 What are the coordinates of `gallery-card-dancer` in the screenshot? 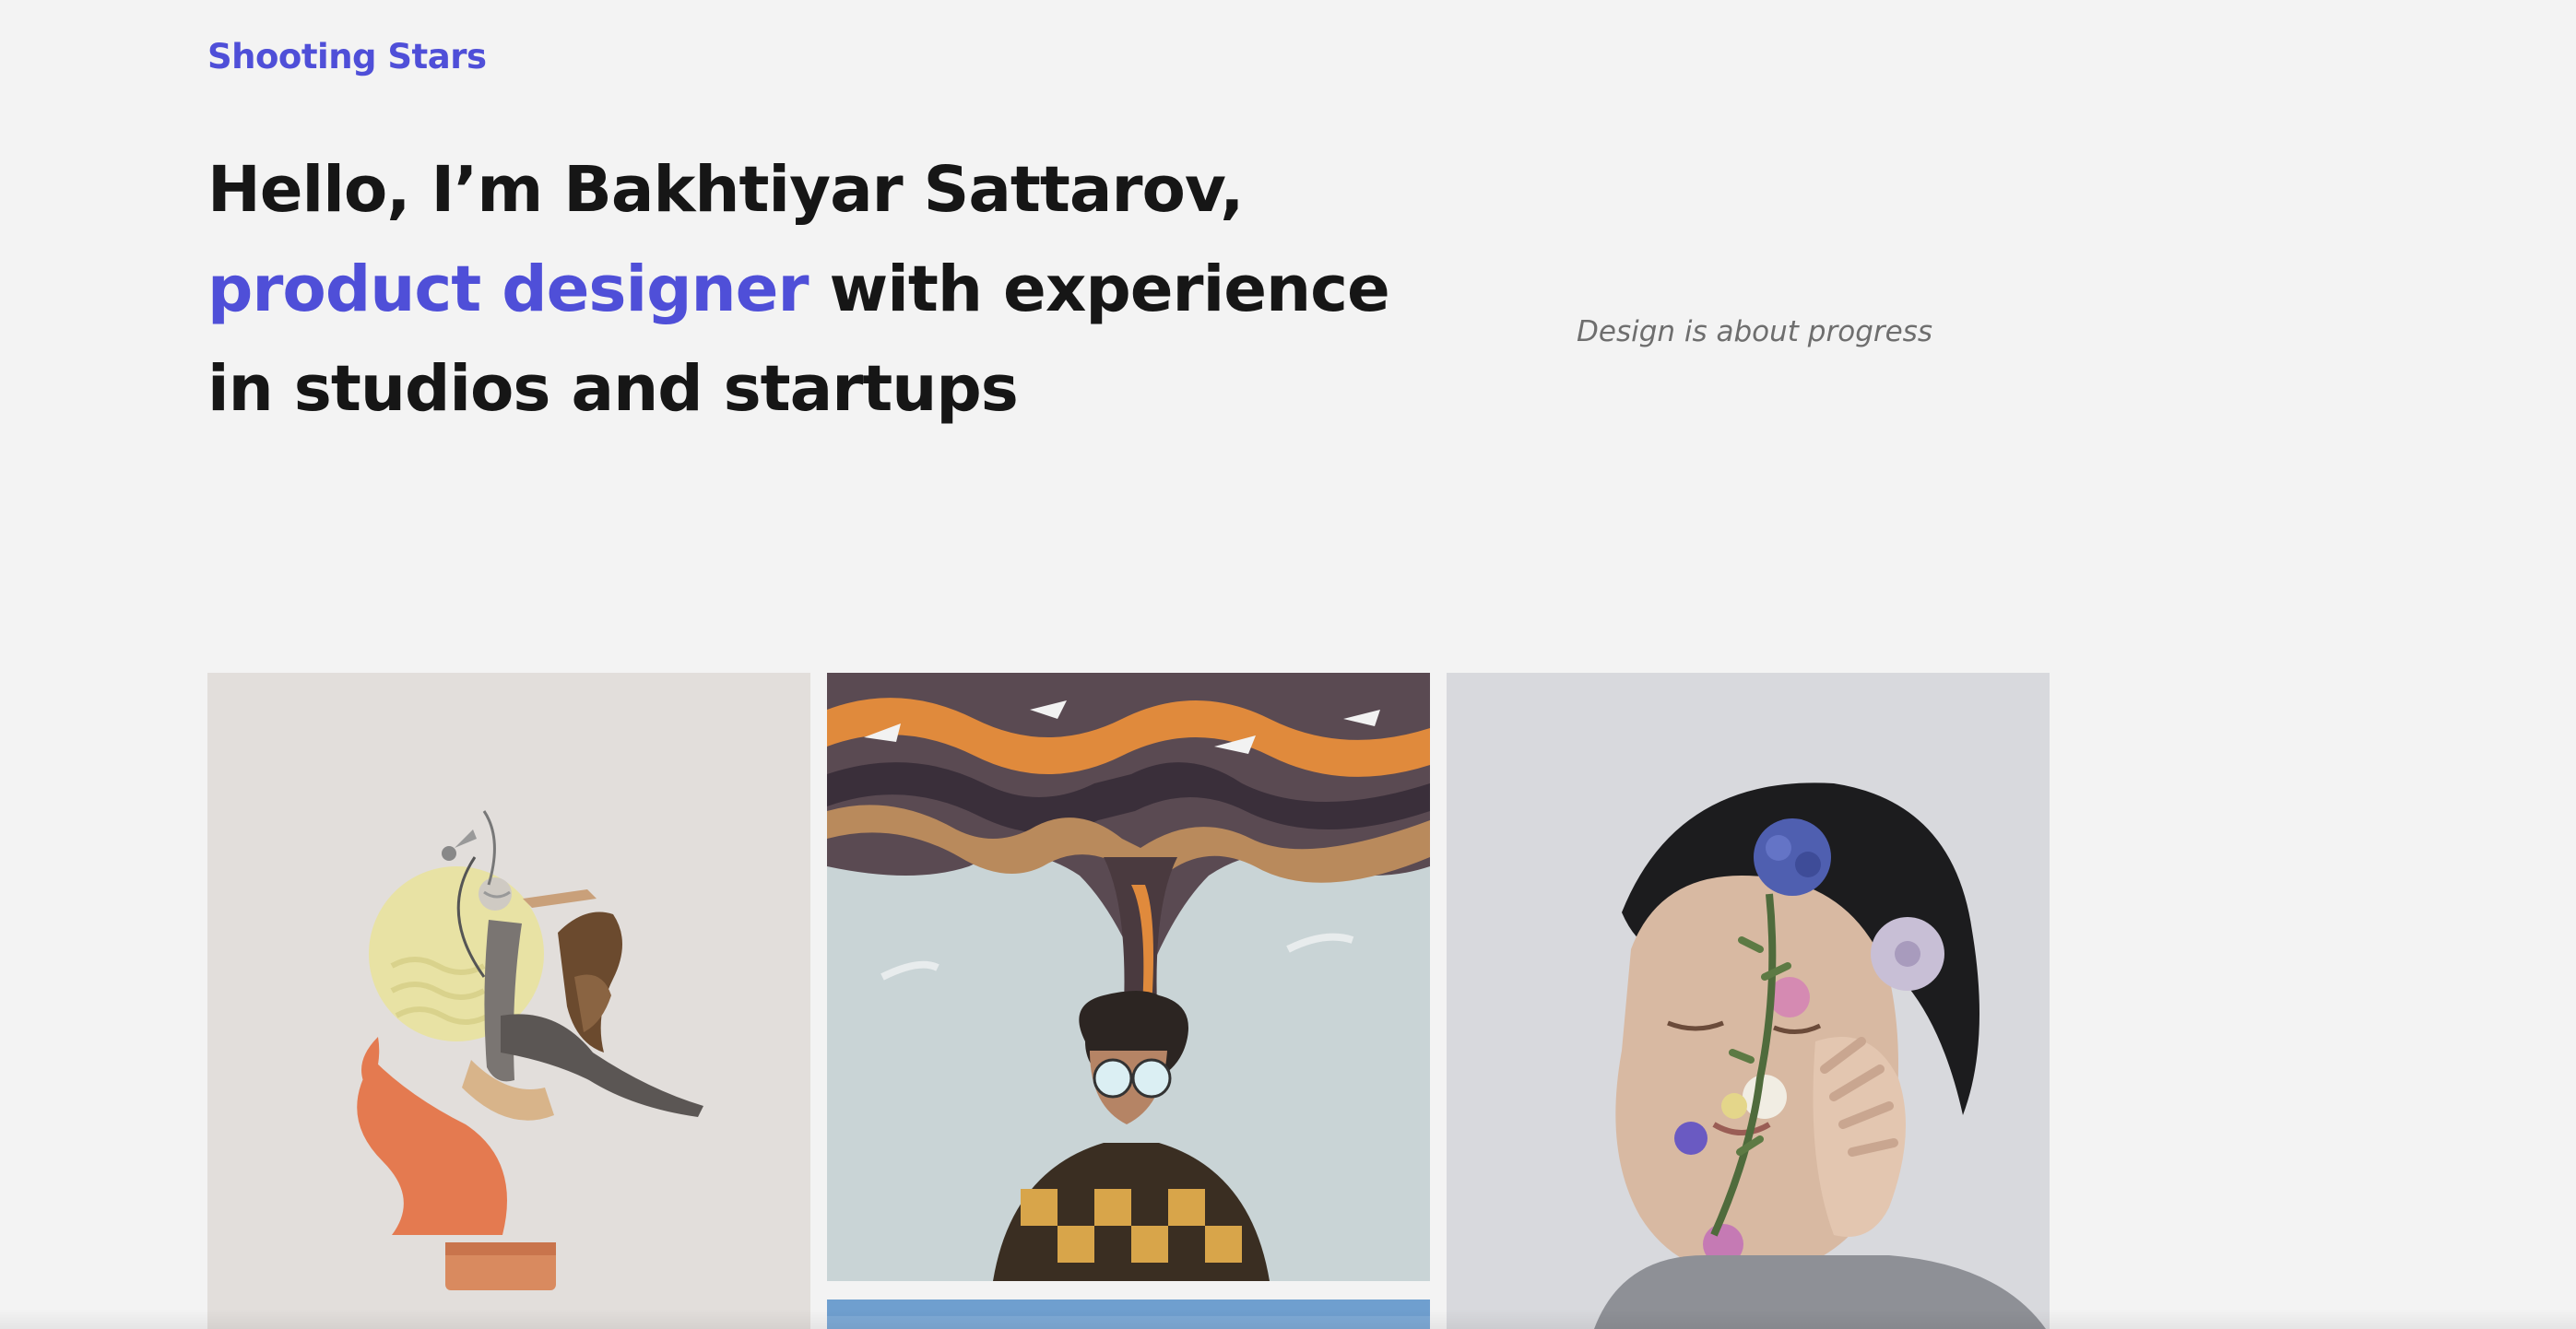 It's located at (508, 1001).